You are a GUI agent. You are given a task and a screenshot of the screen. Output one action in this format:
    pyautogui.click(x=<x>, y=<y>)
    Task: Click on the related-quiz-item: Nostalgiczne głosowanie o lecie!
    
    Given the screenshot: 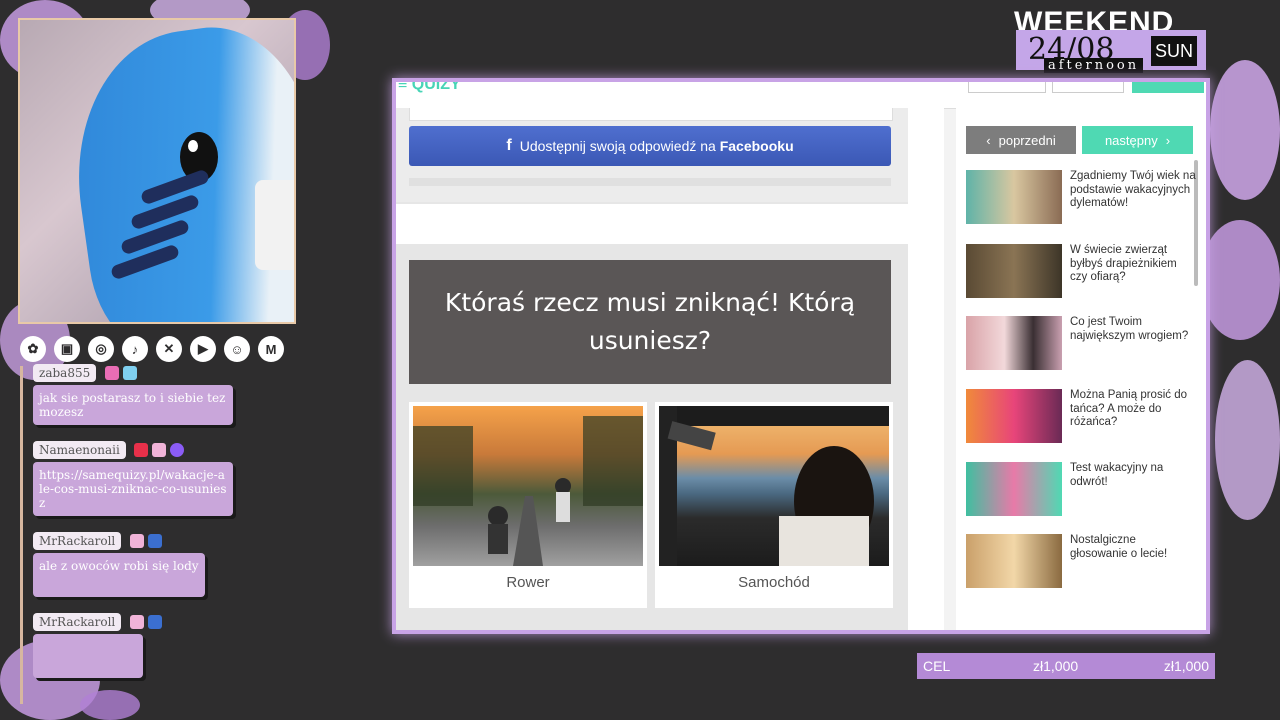 What is the action you would take?
    pyautogui.click(x=1081, y=562)
    